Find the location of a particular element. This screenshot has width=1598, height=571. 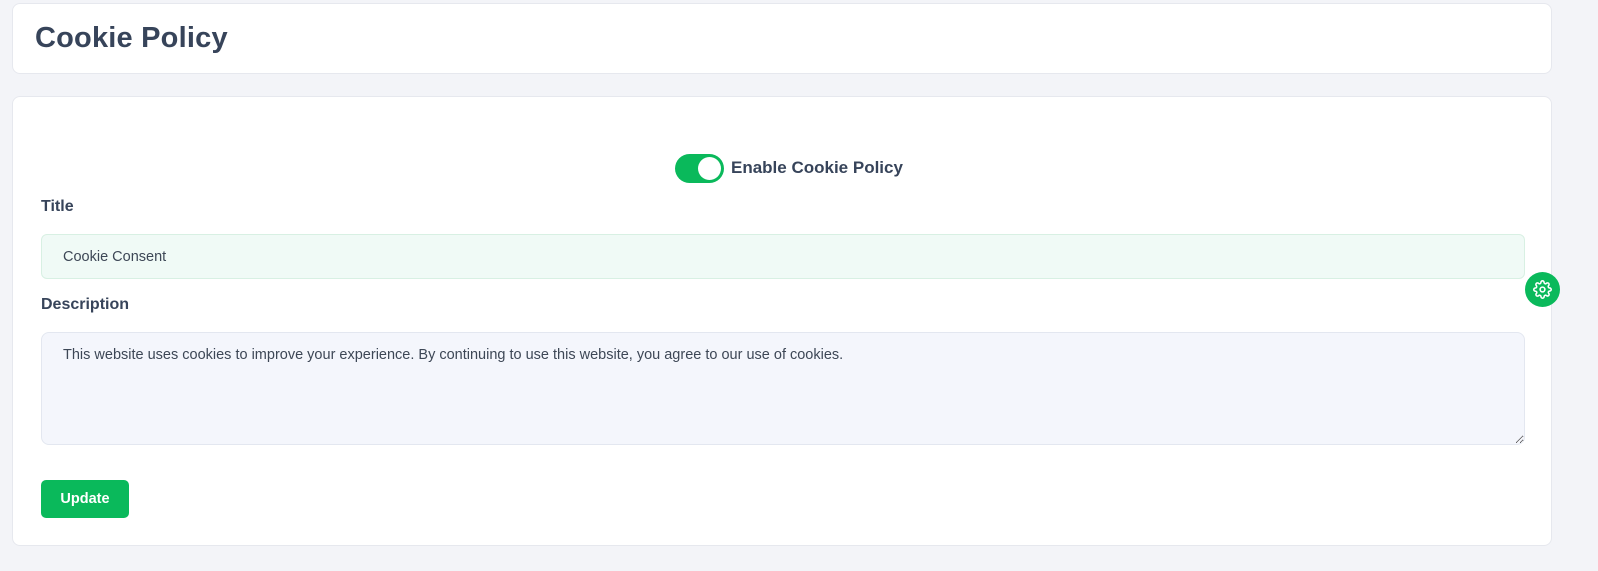

description-label: Description is located at coordinates (85, 304).